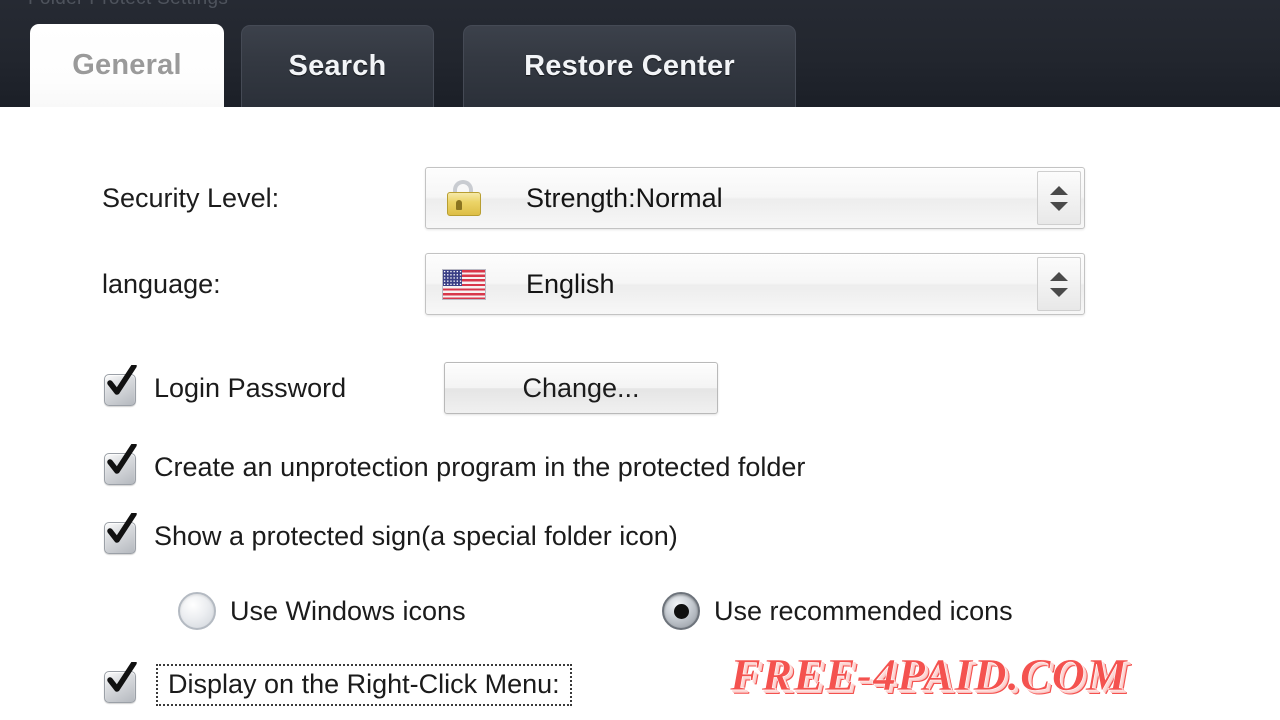  What do you see at coordinates (755, 284) in the screenshot?
I see `language-combobox: English` at bounding box center [755, 284].